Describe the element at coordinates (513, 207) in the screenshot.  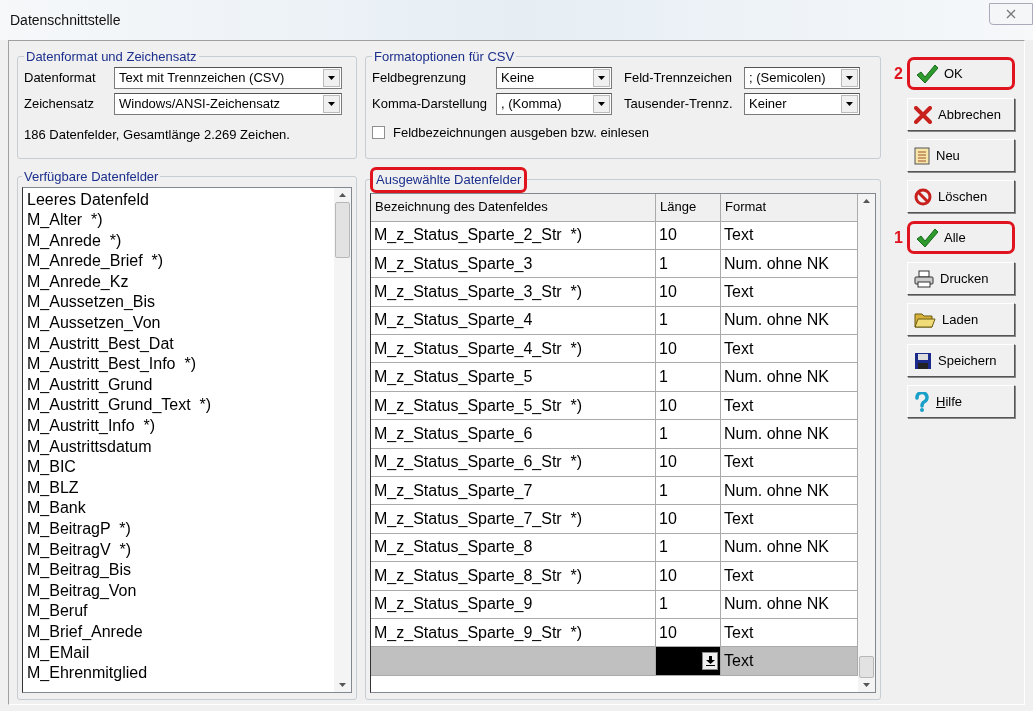
I see `column-header: Bezeichnung des Datenfeldes` at that location.